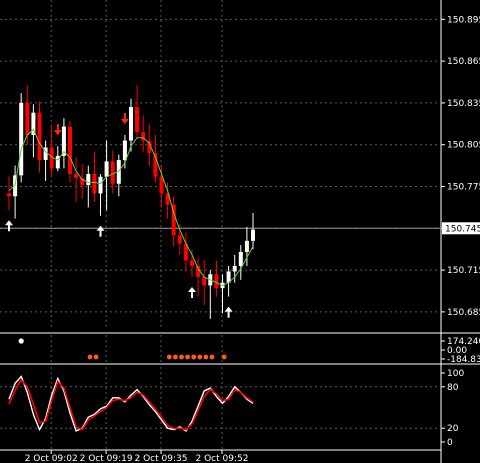 This screenshot has width=480, height=463. What do you see at coordinates (51, 458) in the screenshot?
I see `time-tick-label: 2 Oct 09:02` at bounding box center [51, 458].